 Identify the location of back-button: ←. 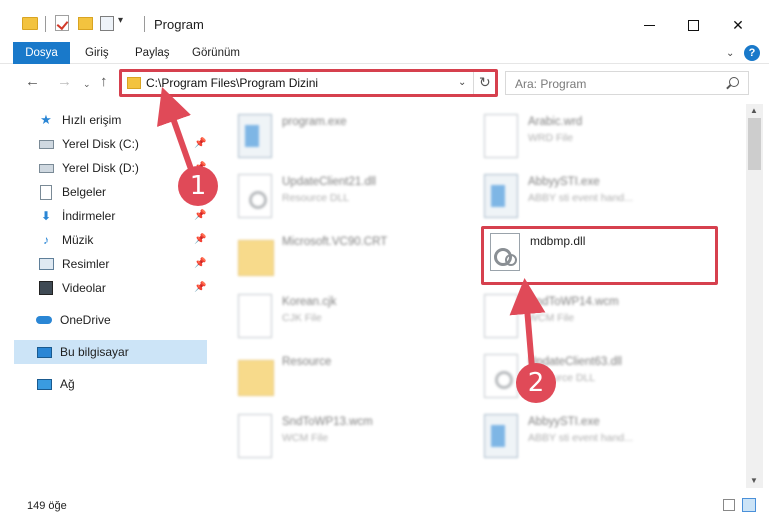
(32, 81).